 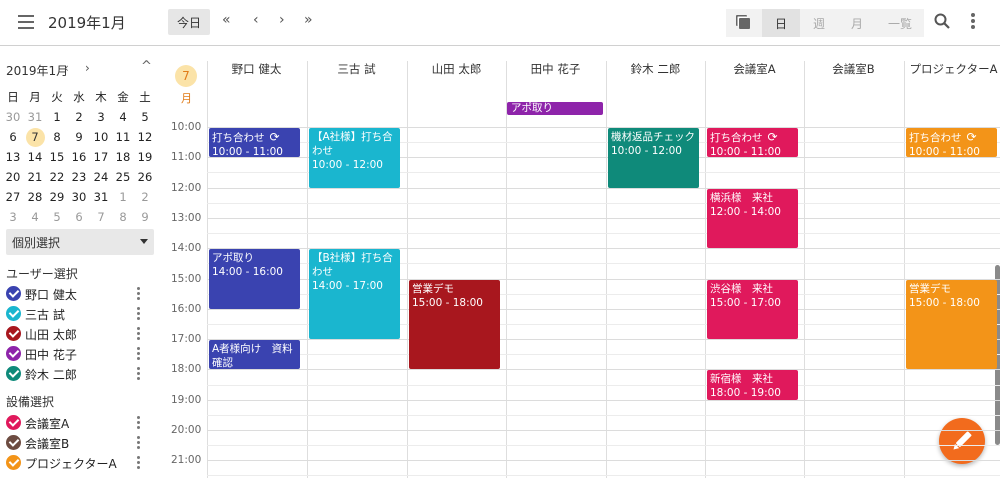 What do you see at coordinates (123, 157) in the screenshot?
I see `mini-day: 18` at bounding box center [123, 157].